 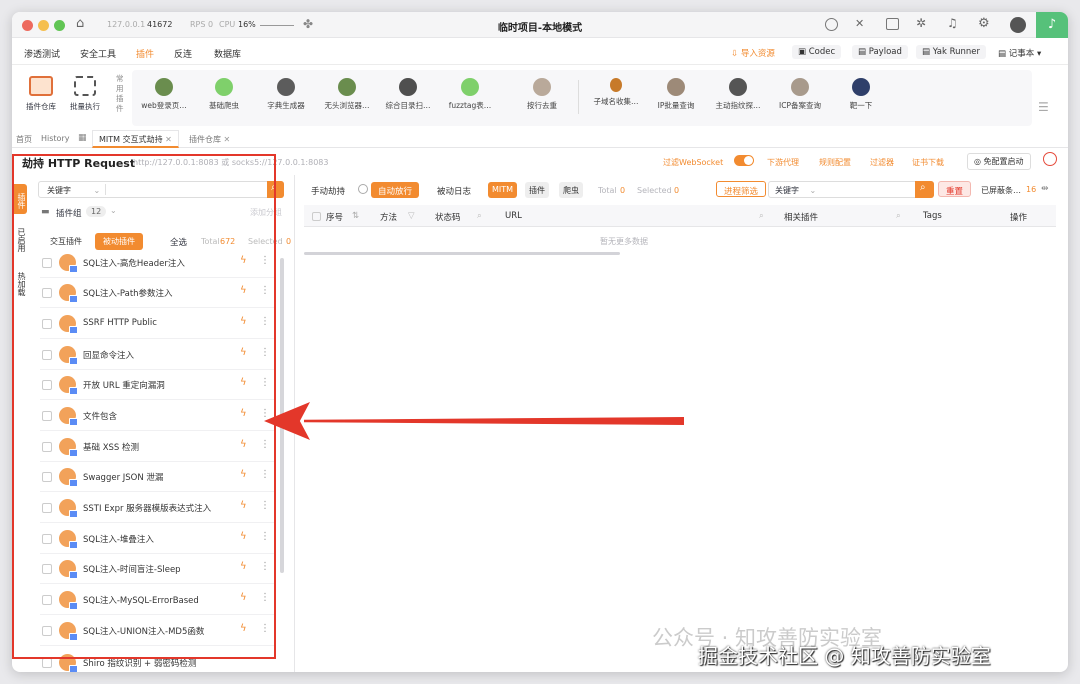 I want to click on request-search-box: 关键字 ⌄ ⌕, so click(x=851, y=189).